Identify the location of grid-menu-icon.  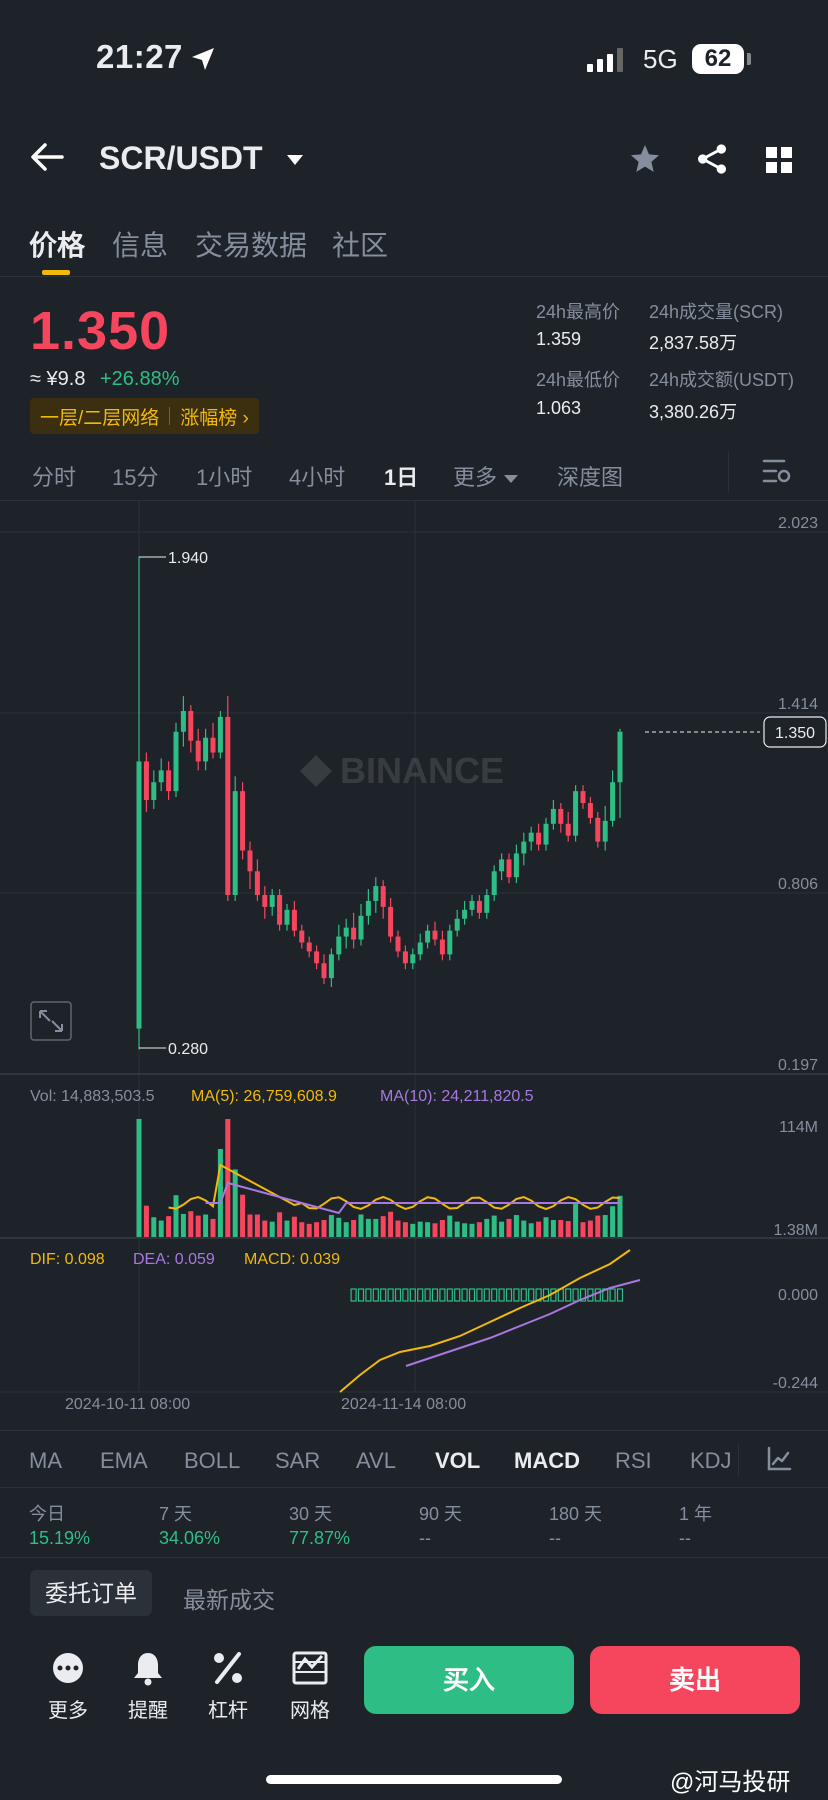
(779, 160).